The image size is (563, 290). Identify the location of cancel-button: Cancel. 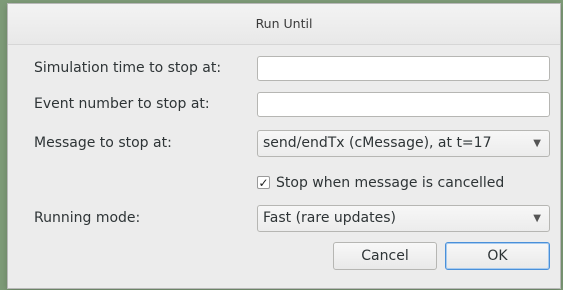
(385, 256).